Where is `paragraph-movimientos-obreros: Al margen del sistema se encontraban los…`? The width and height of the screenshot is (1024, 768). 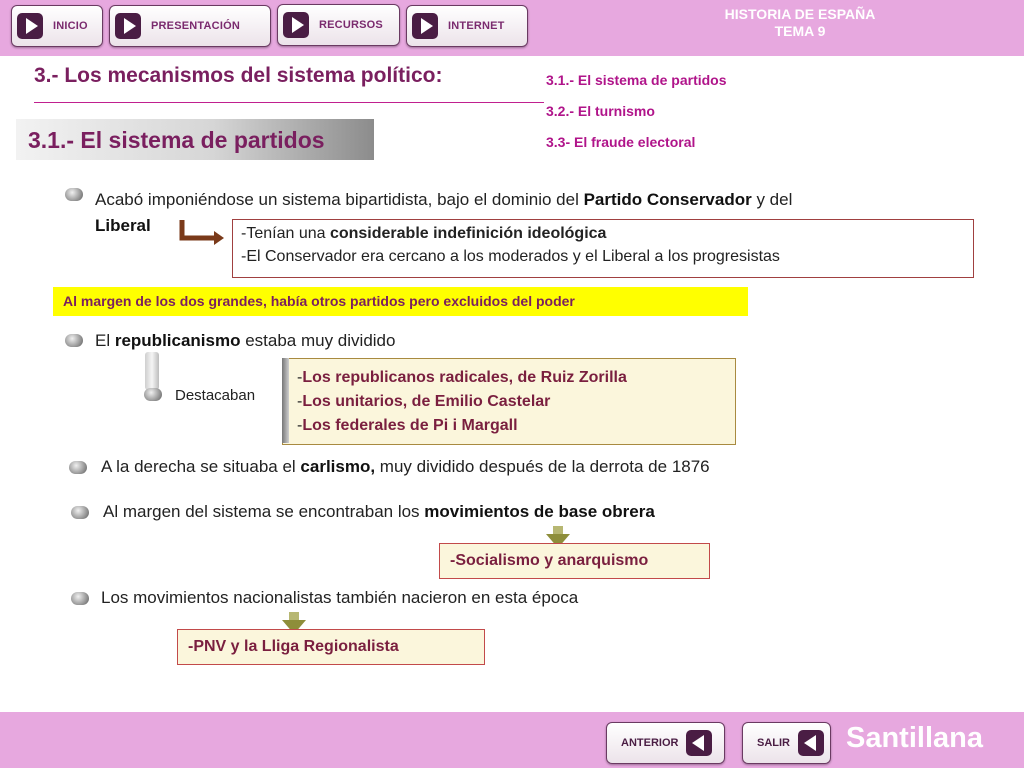 paragraph-movimientos-obreros: Al margen del sistema se encontraban los… is located at coordinates (379, 512).